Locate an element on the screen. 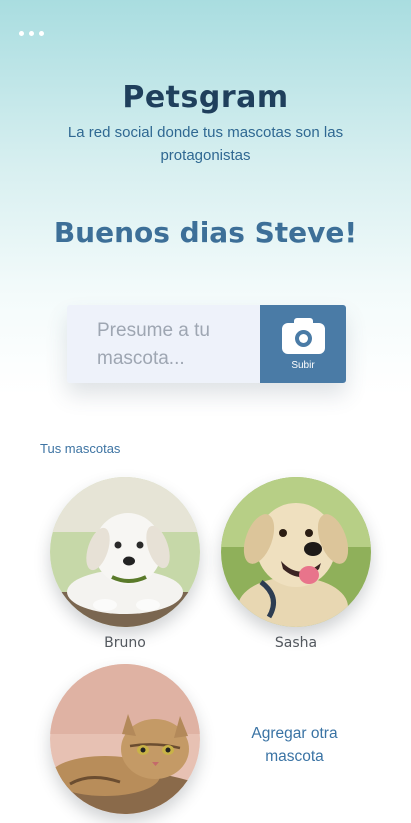  pet-photo-labrador is located at coordinates (296, 552).